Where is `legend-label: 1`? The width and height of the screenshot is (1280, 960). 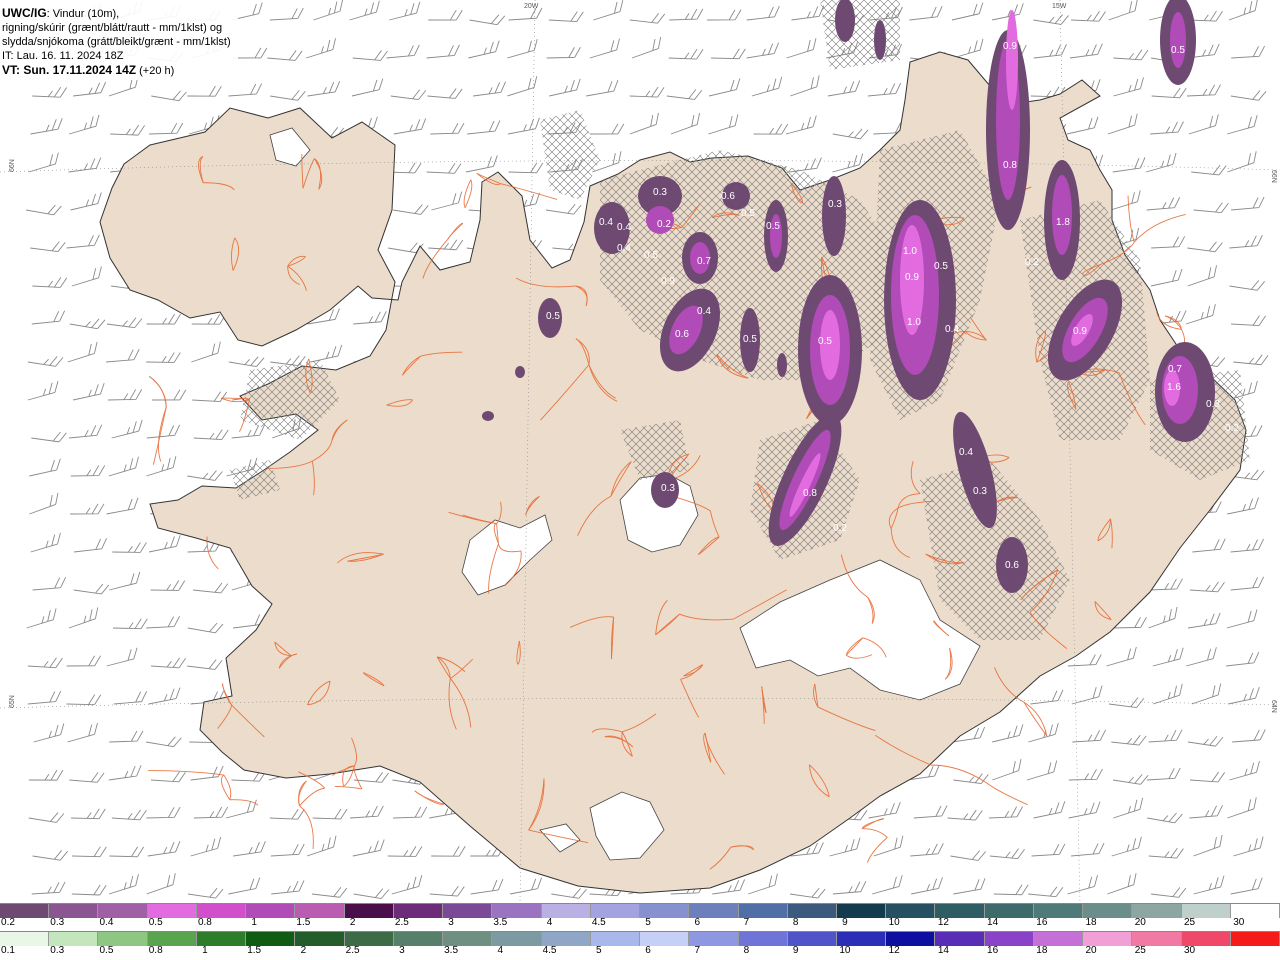 legend-label: 1 is located at coordinates (254, 922).